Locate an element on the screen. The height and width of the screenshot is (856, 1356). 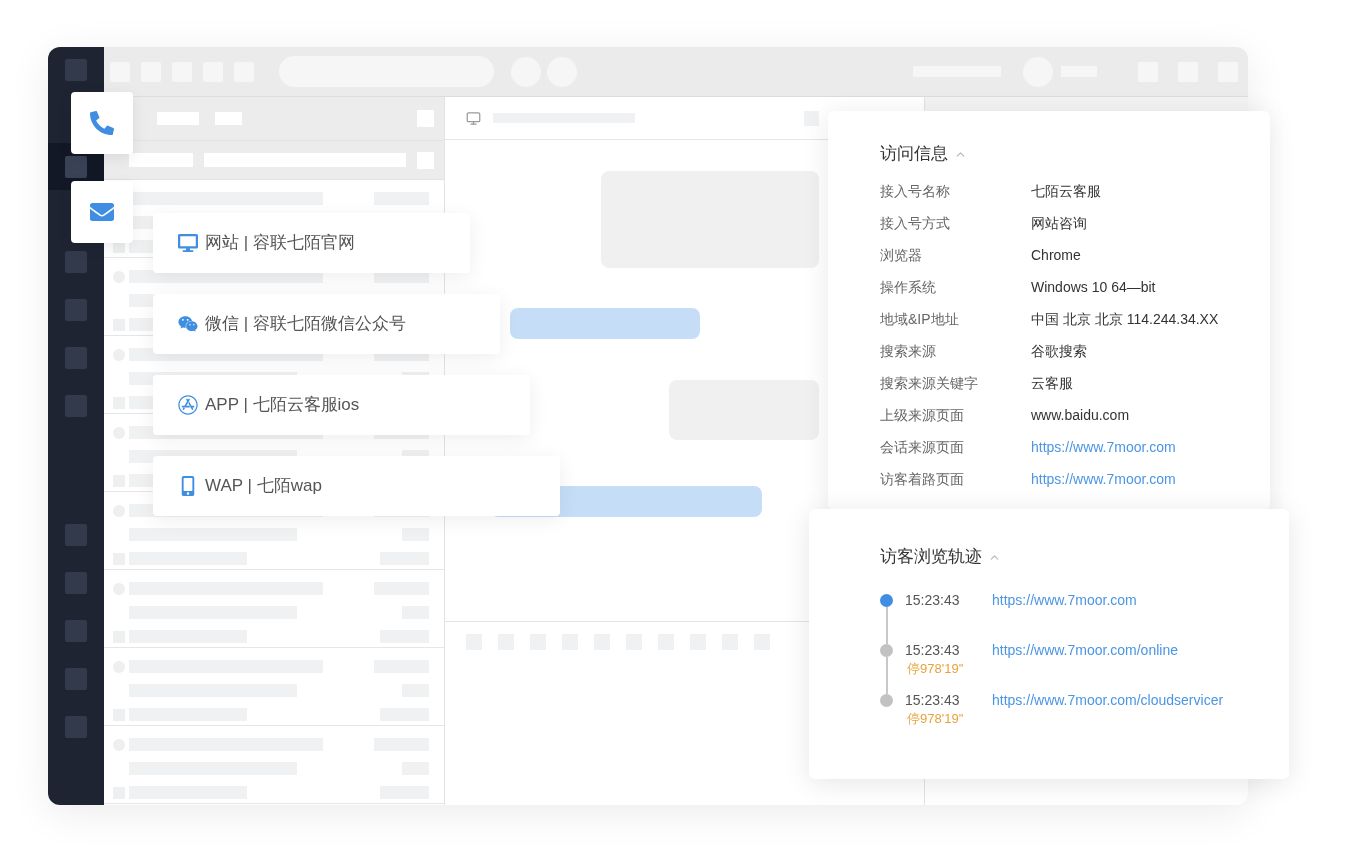
chat-bubbles-icon is located at coordinates (188, 324).